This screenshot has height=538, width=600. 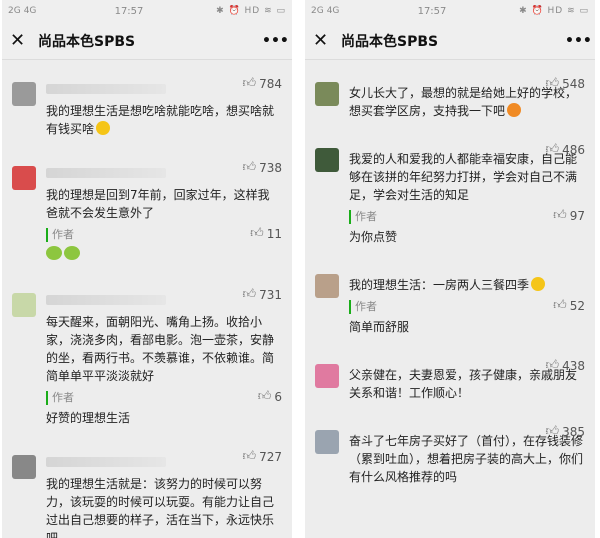 I want to click on like-button: 👍︎ 438, so click(x=566, y=365).